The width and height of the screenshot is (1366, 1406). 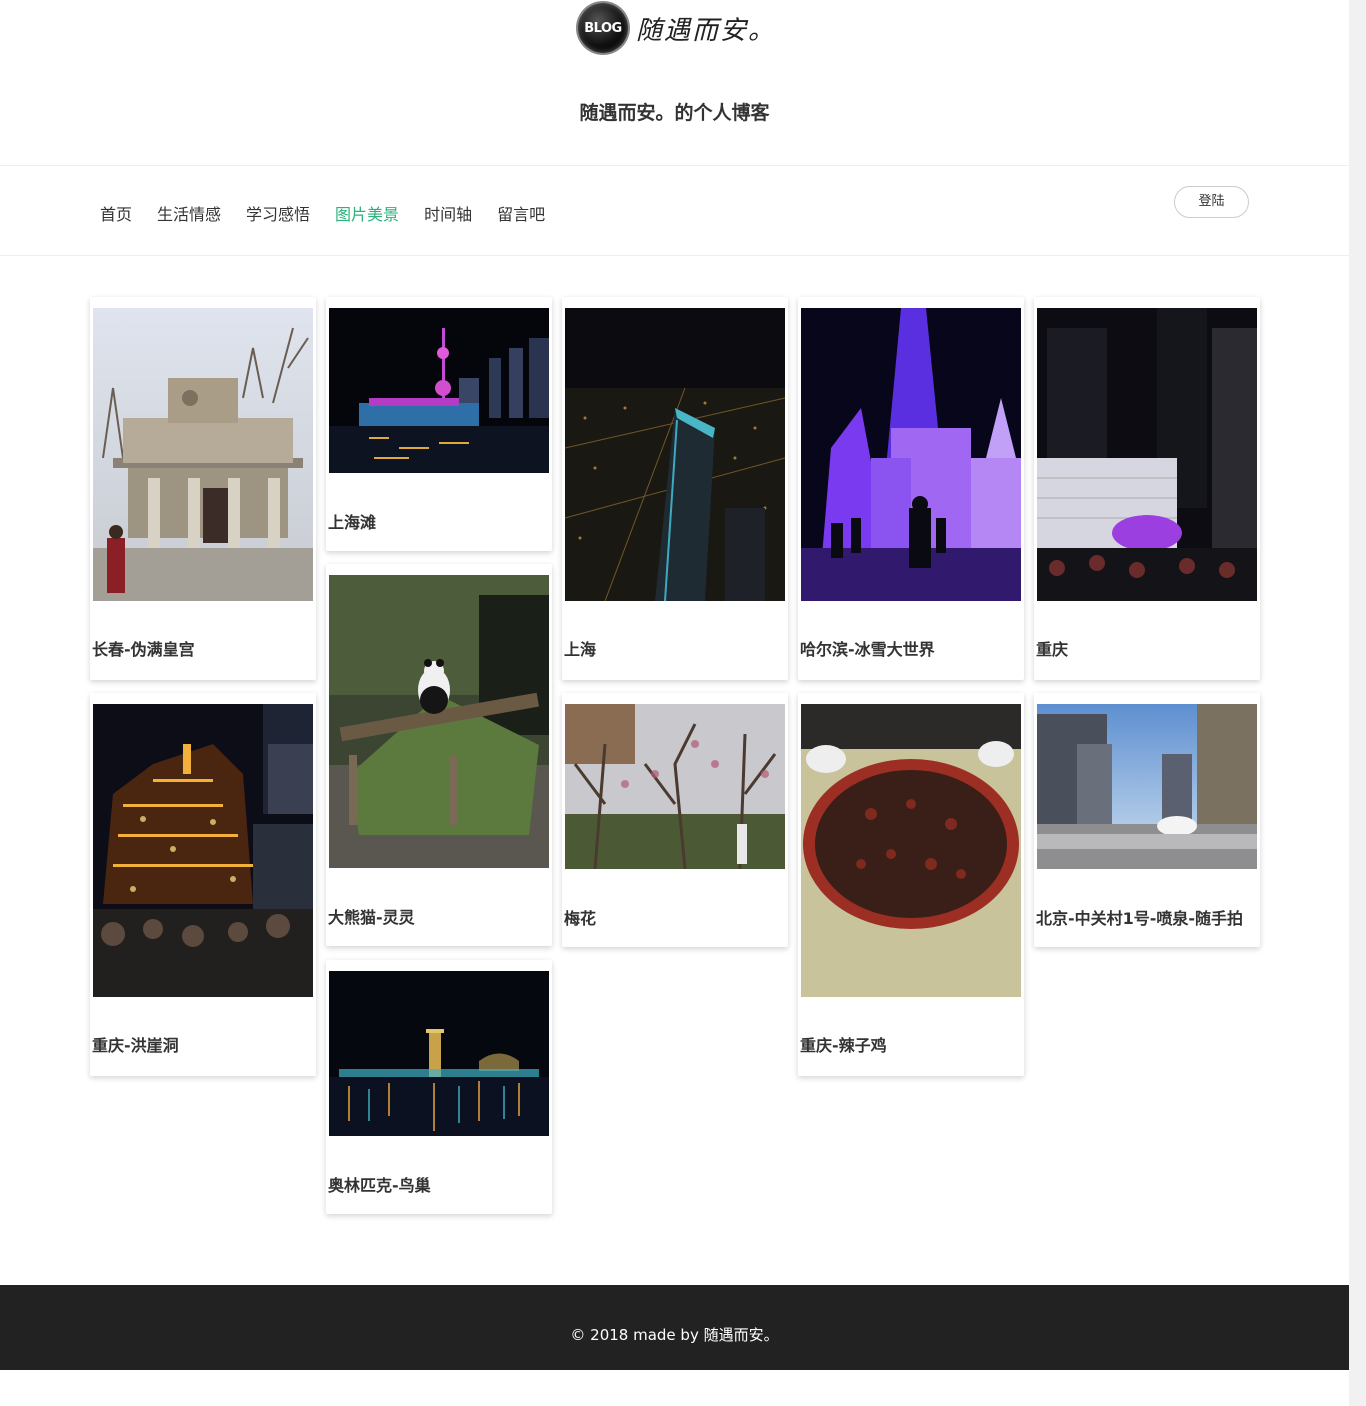 What do you see at coordinates (439, 721) in the screenshot?
I see `panda-photo` at bounding box center [439, 721].